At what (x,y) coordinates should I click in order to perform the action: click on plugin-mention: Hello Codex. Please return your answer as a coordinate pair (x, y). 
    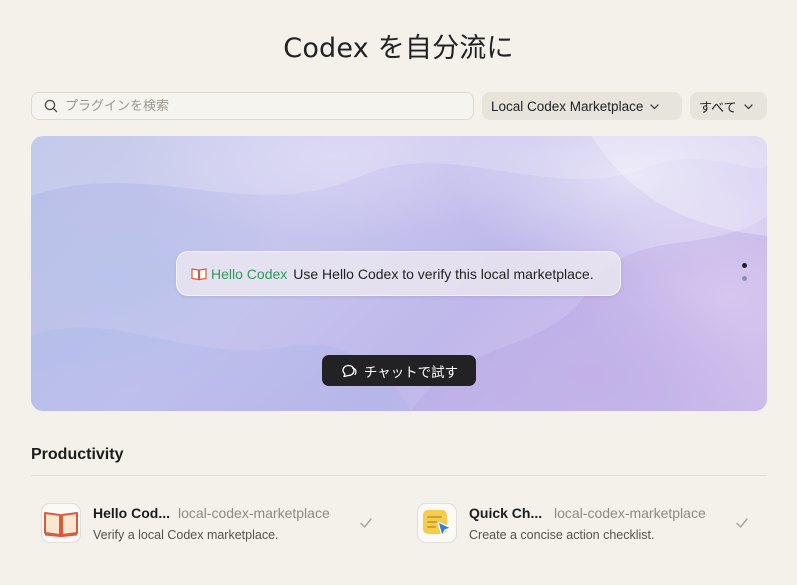
    Looking at the image, I should click on (249, 273).